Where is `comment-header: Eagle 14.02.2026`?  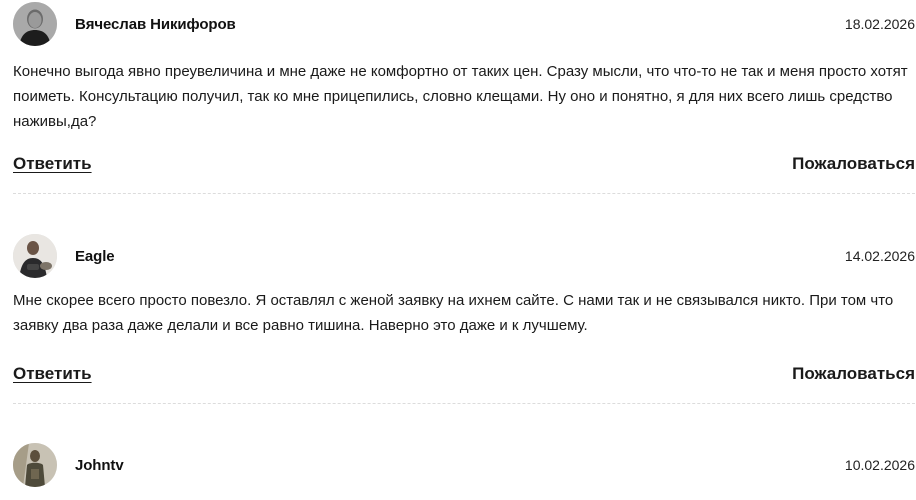
comment-header: Eagle 14.02.2026 is located at coordinates (464, 256).